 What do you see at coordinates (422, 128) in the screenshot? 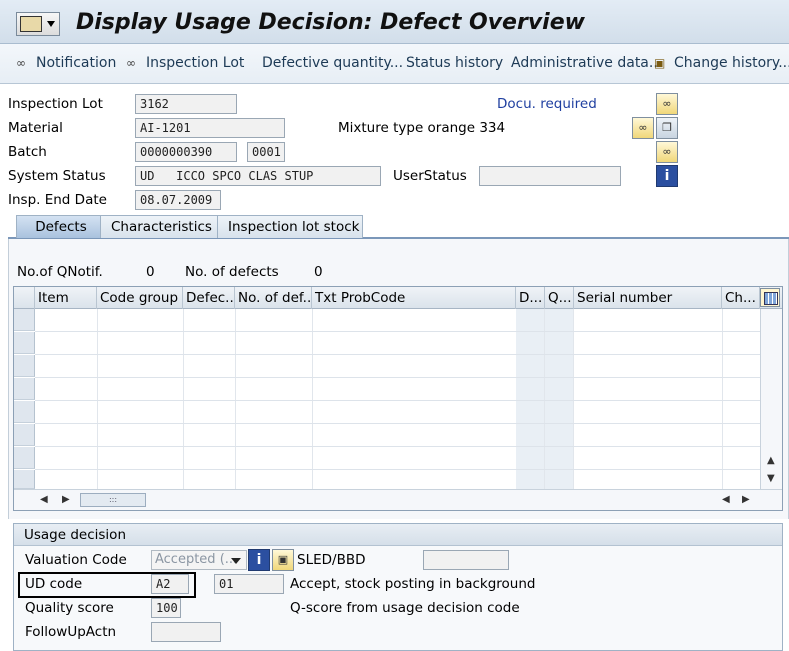
I see `material-description: Mixture type orange 334` at bounding box center [422, 128].